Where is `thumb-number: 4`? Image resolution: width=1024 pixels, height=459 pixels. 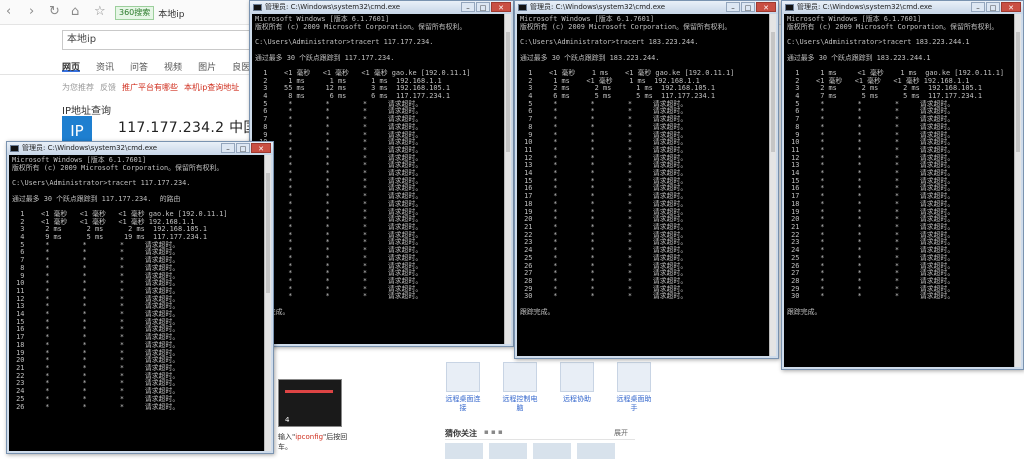
thumb-number: 4 is located at coordinates (287, 420).